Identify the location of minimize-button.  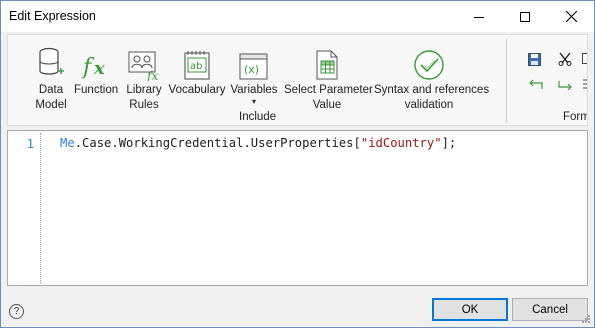
(479, 16).